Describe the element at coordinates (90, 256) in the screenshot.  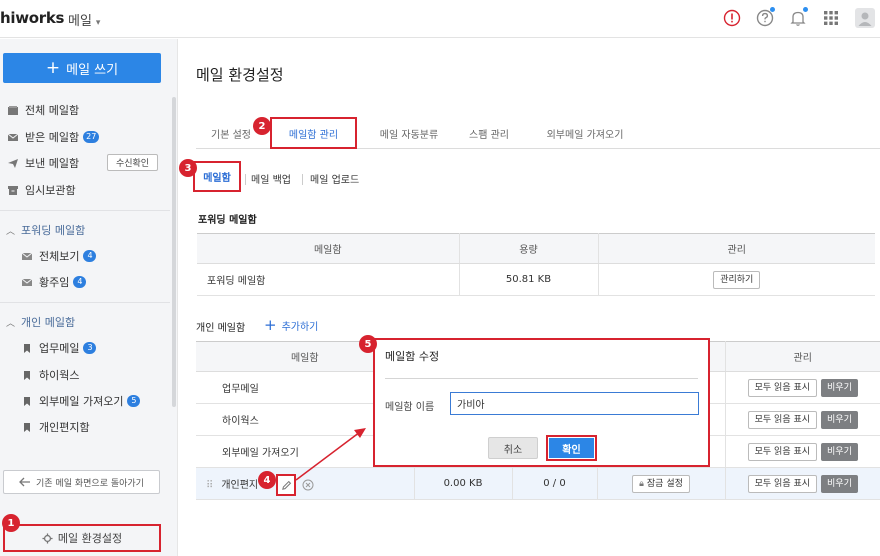
I see `unread-badge: 4` at that location.